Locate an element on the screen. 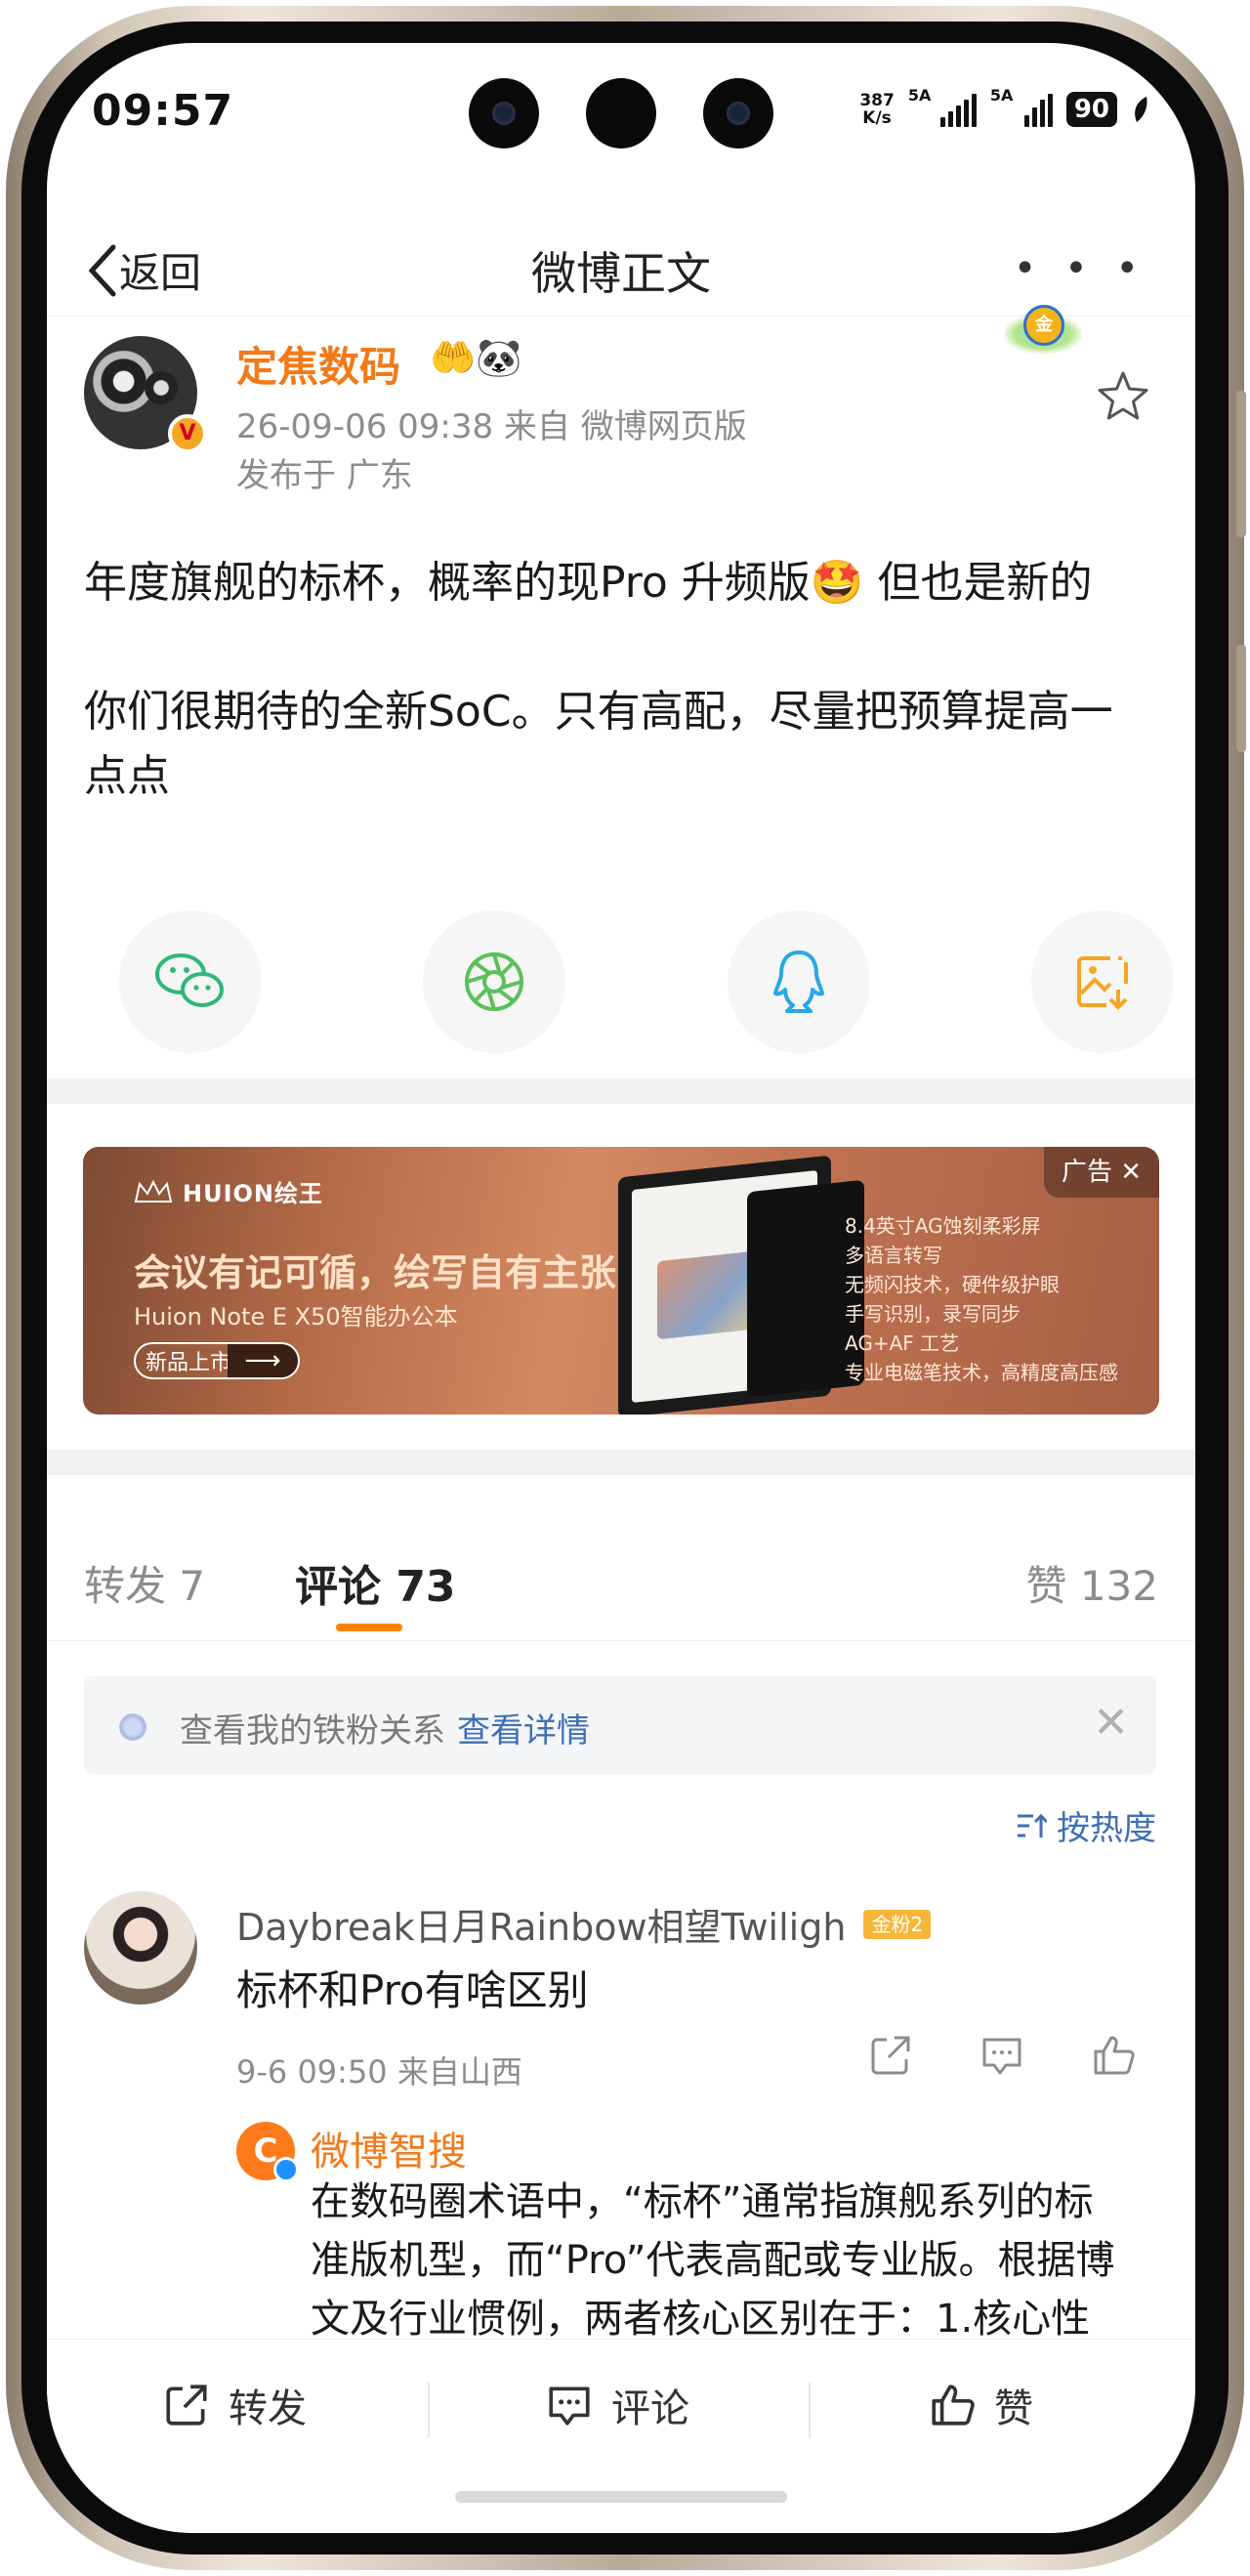 This screenshot has width=1250, height=2576. comment-button: 评论 is located at coordinates (617, 2405).